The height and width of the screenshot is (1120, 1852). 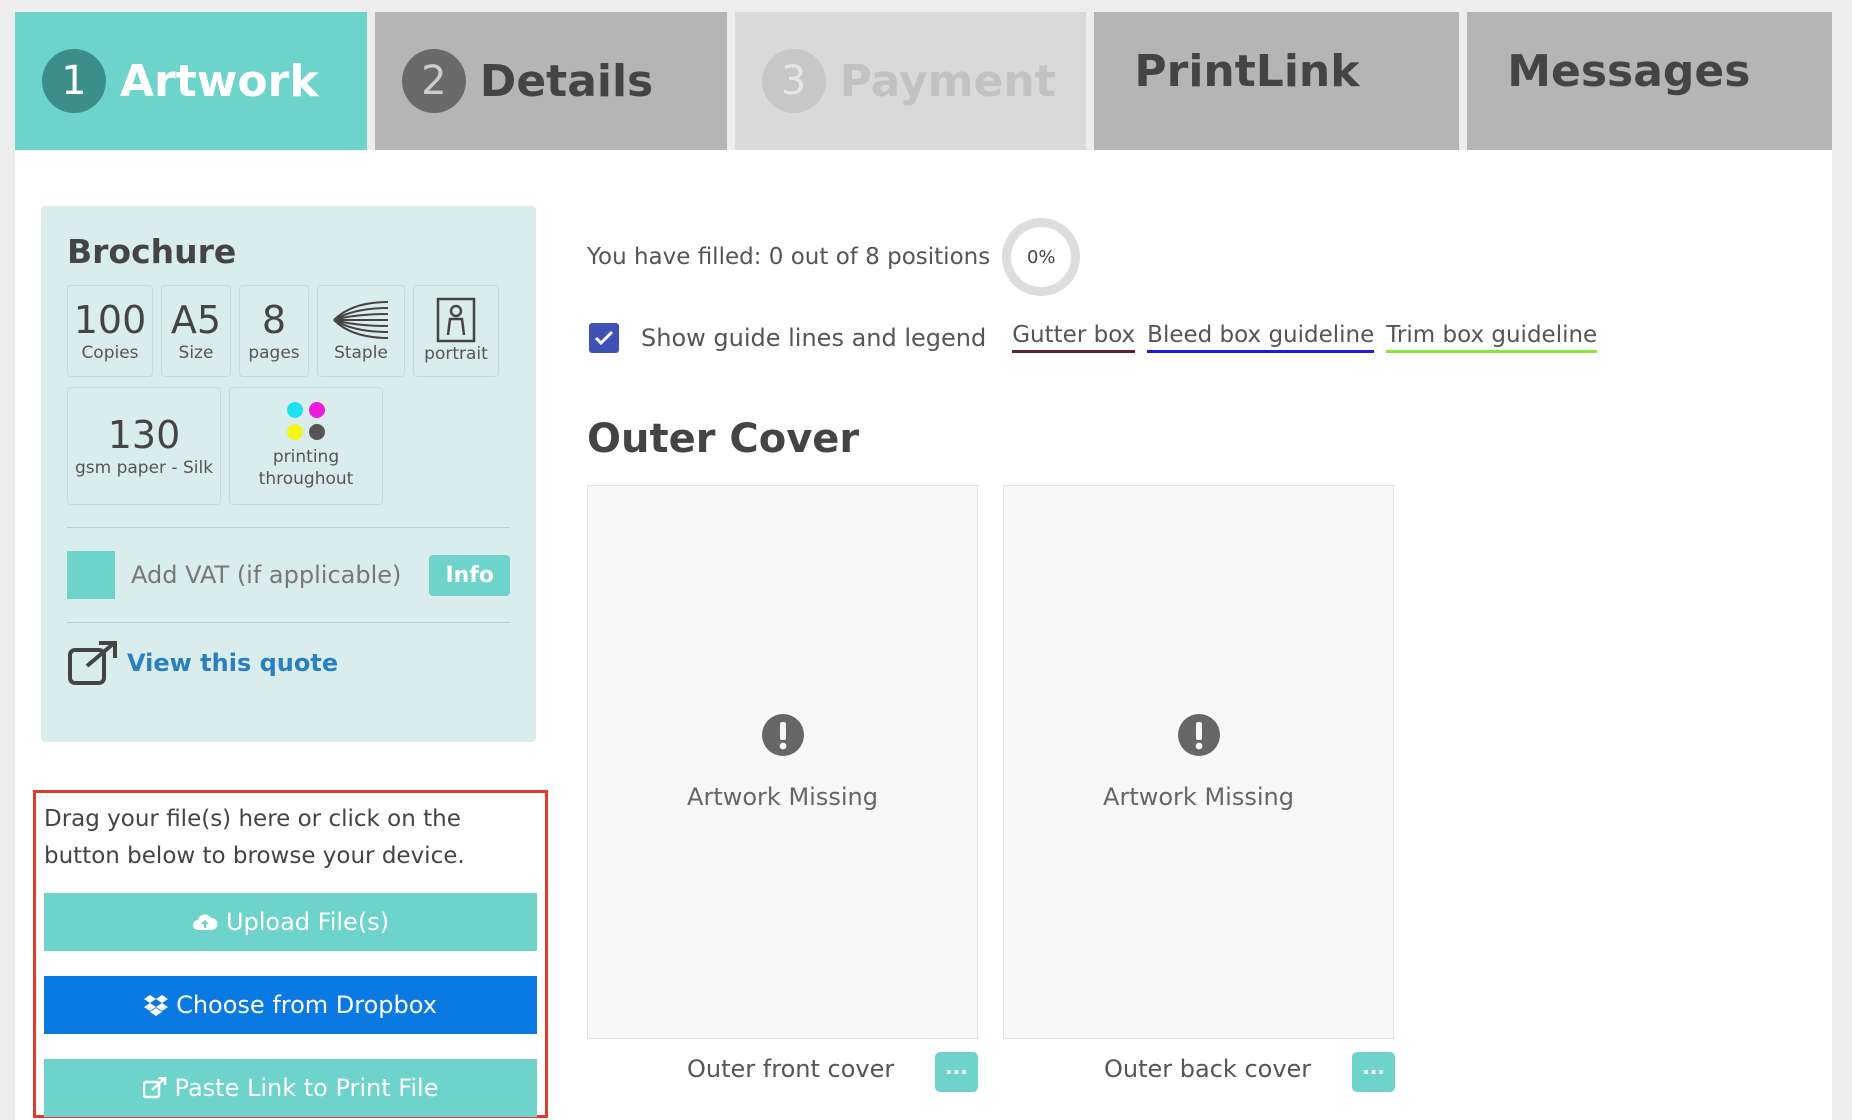 What do you see at coordinates (469, 575) in the screenshot?
I see `info-button: Info` at bounding box center [469, 575].